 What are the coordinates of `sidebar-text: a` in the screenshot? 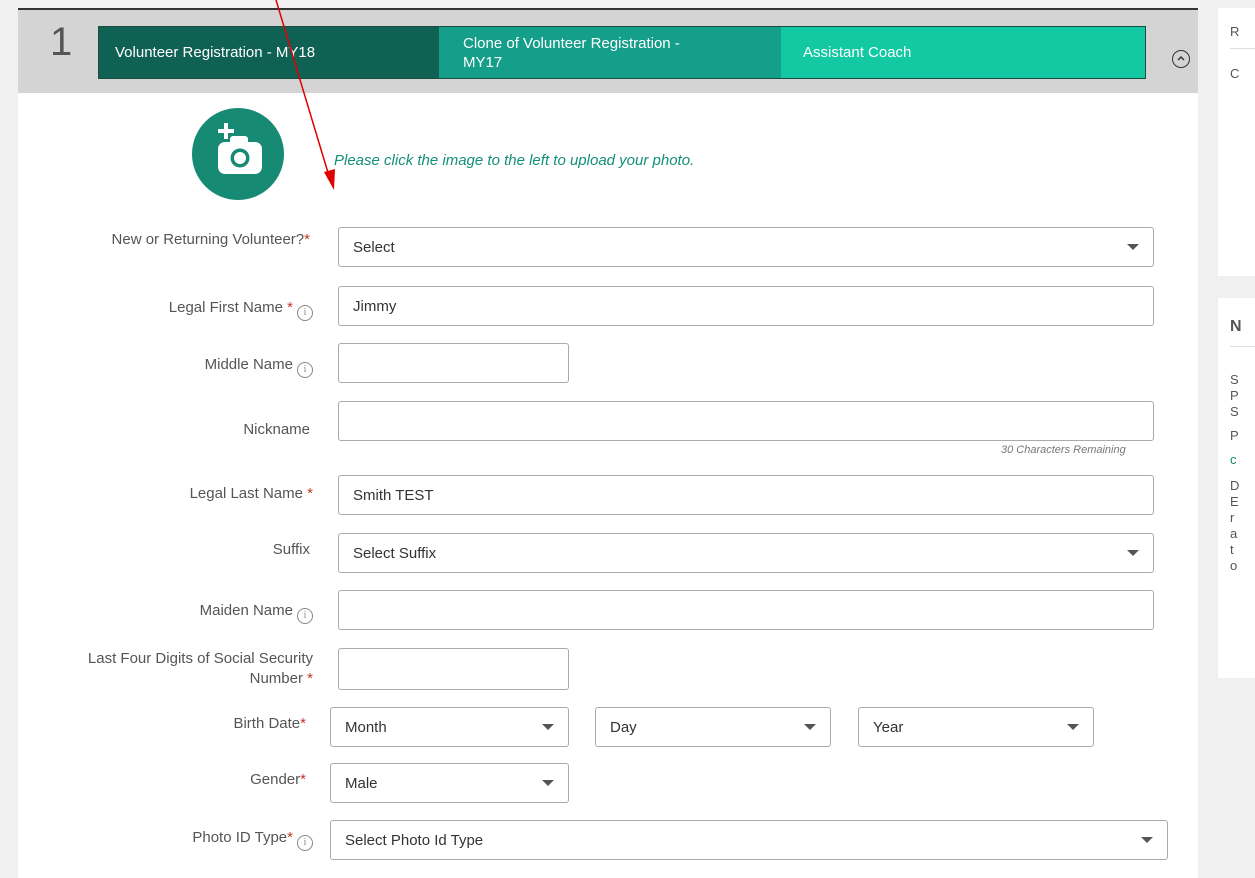 It's located at (1234, 533).